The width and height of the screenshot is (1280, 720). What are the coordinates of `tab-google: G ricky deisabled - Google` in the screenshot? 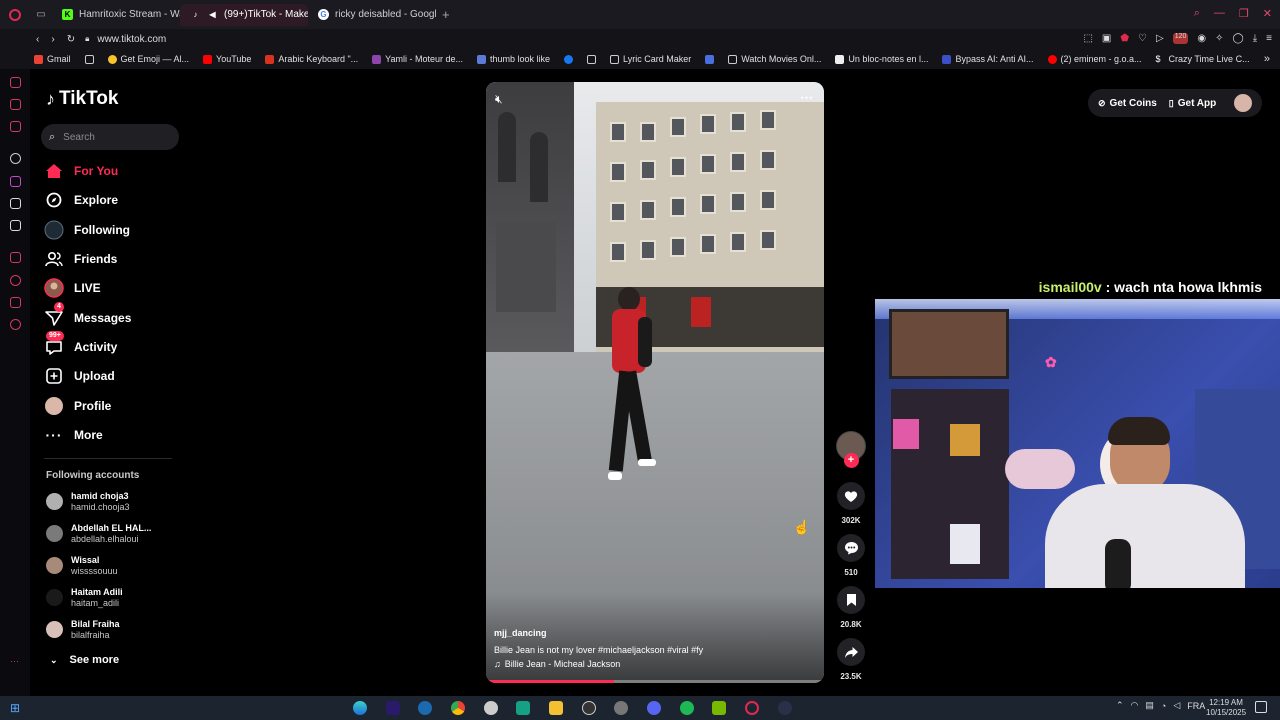 It's located at (372, 15).